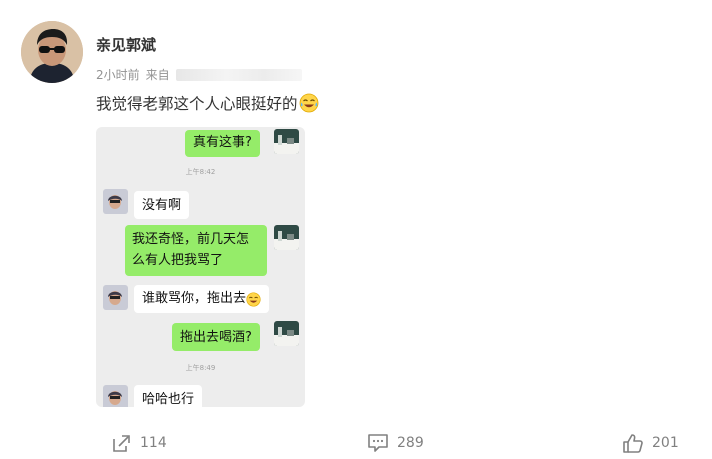  I want to click on post-text-content: 我觉得老郭这个人心眼挺好的, so click(197, 104).